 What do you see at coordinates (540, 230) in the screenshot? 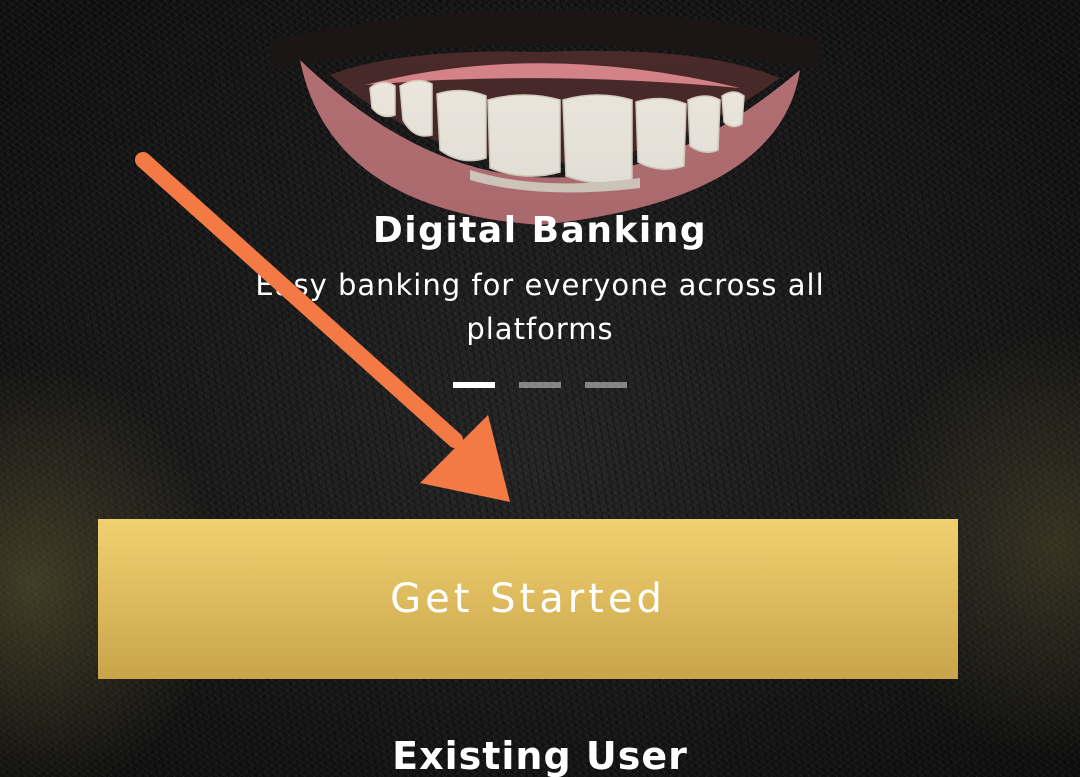
I see `hero-title: Digital Banking` at bounding box center [540, 230].